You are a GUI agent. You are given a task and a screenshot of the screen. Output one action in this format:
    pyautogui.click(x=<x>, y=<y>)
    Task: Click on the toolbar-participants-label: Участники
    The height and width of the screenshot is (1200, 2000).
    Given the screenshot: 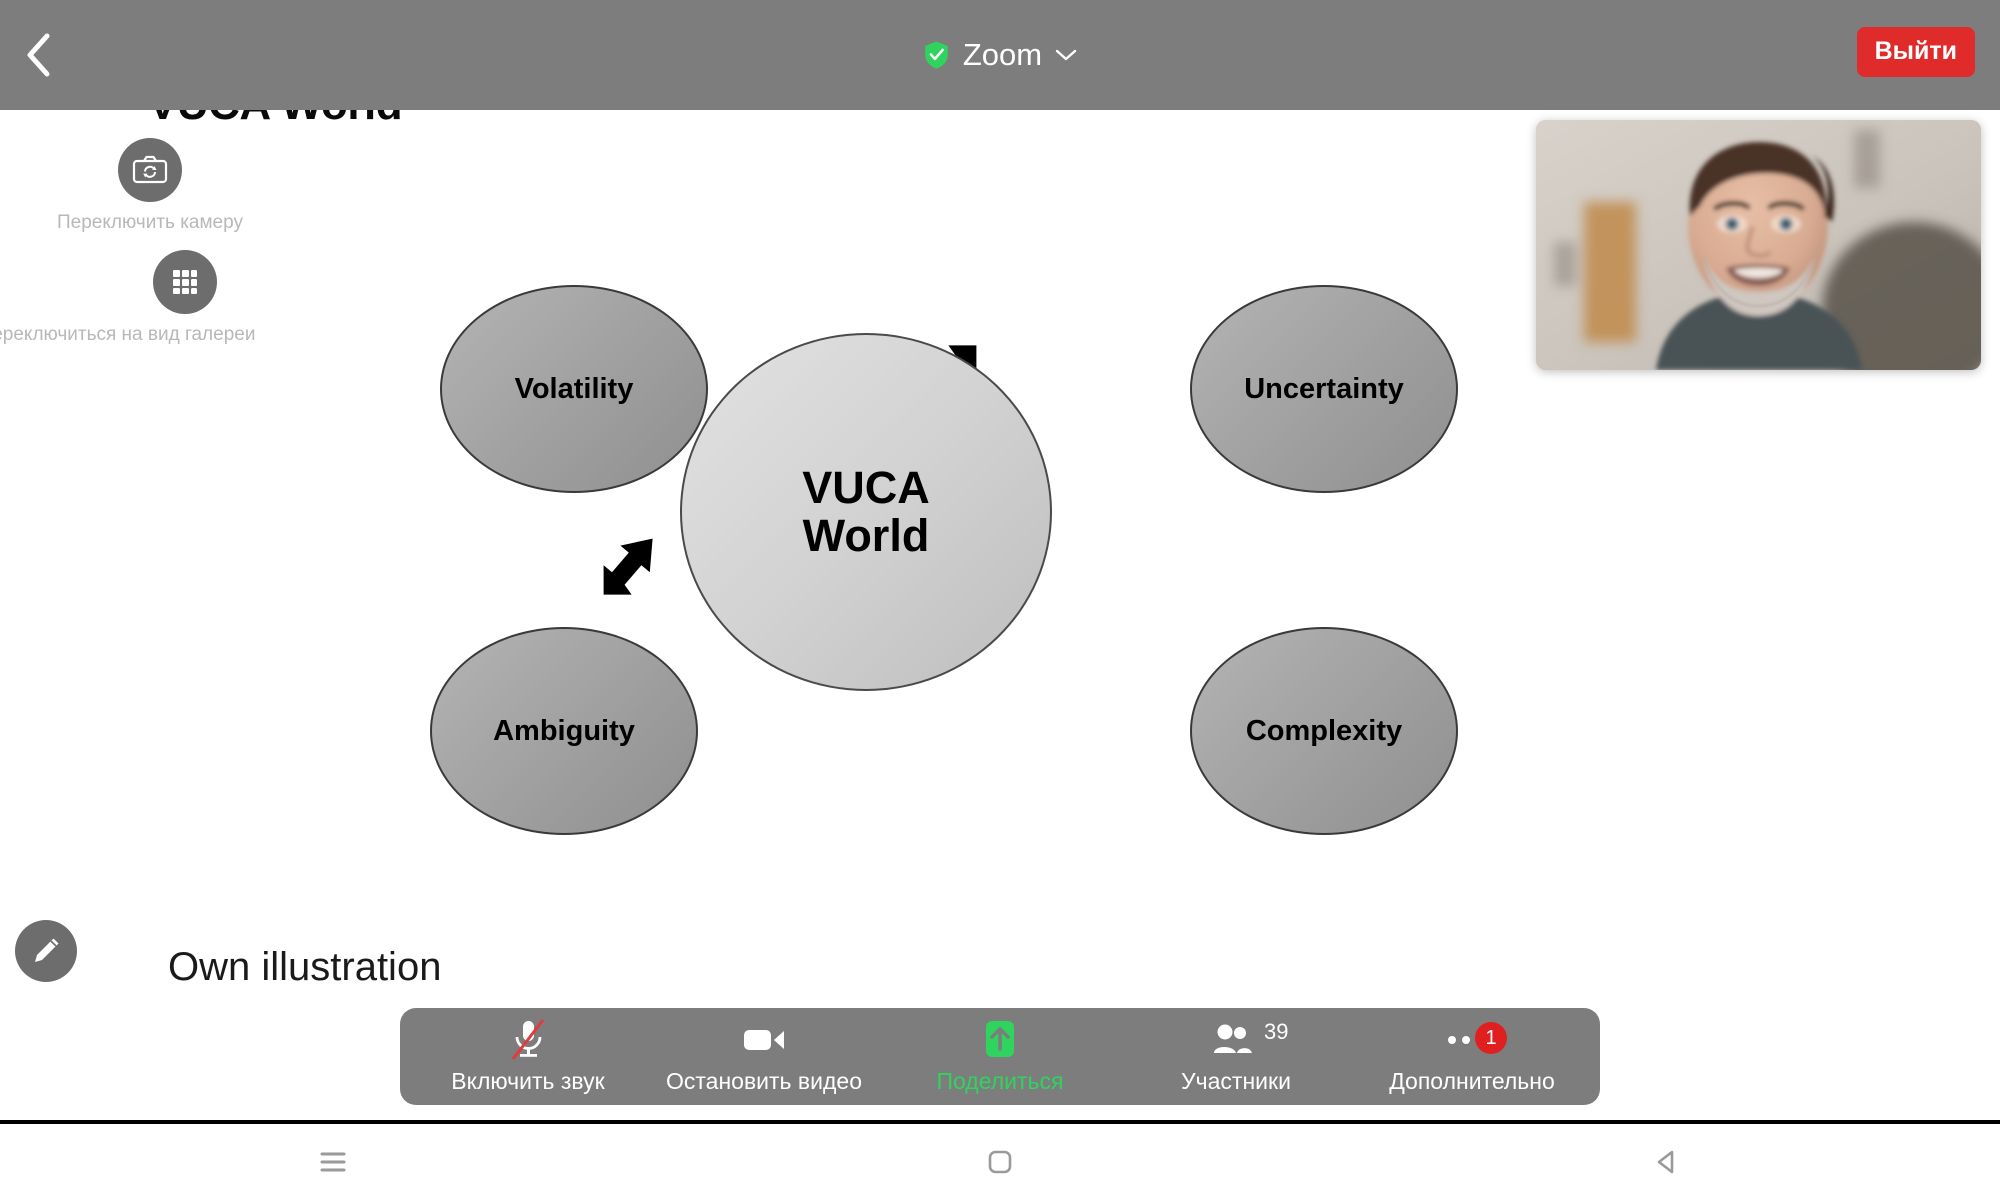 What is the action you would take?
    pyautogui.click(x=1236, y=1081)
    